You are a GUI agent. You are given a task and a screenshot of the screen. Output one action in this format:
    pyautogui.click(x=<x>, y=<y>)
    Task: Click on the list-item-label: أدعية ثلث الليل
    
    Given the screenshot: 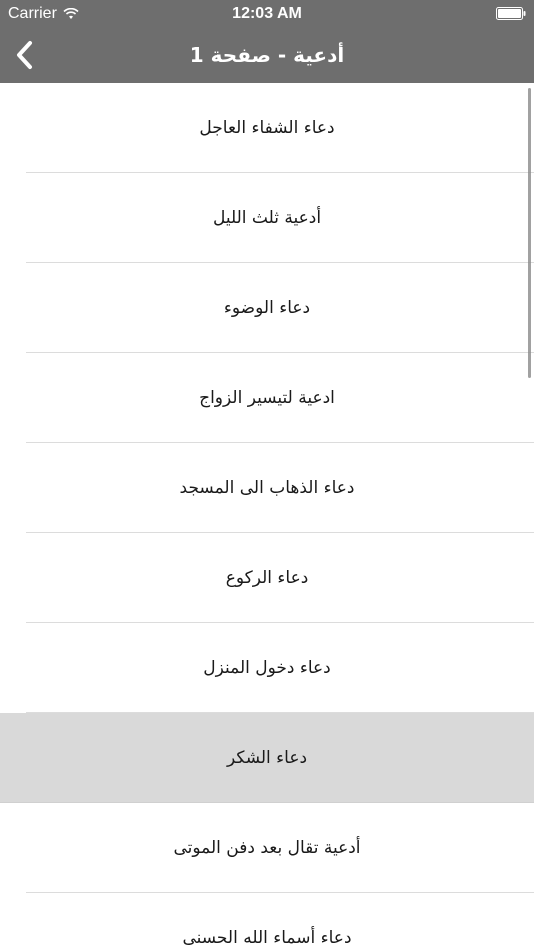 What is the action you would take?
    pyautogui.click(x=267, y=218)
    